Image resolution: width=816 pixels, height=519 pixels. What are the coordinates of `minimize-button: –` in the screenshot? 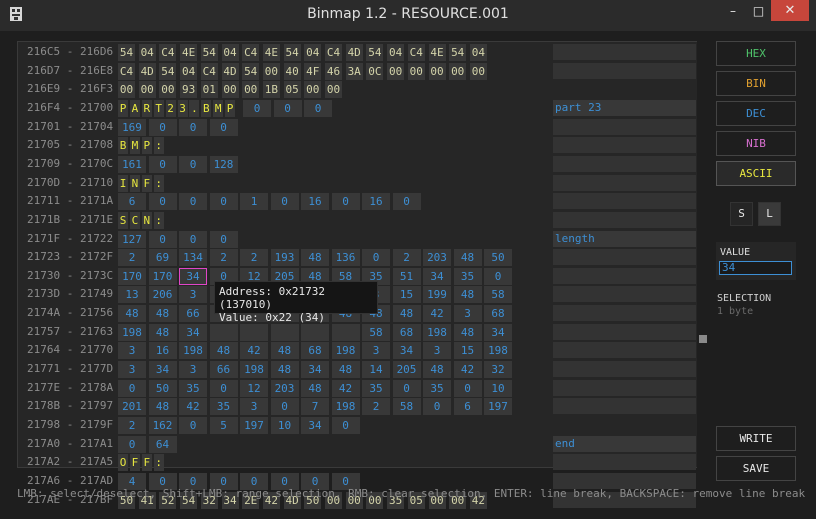 It's located at (733, 10).